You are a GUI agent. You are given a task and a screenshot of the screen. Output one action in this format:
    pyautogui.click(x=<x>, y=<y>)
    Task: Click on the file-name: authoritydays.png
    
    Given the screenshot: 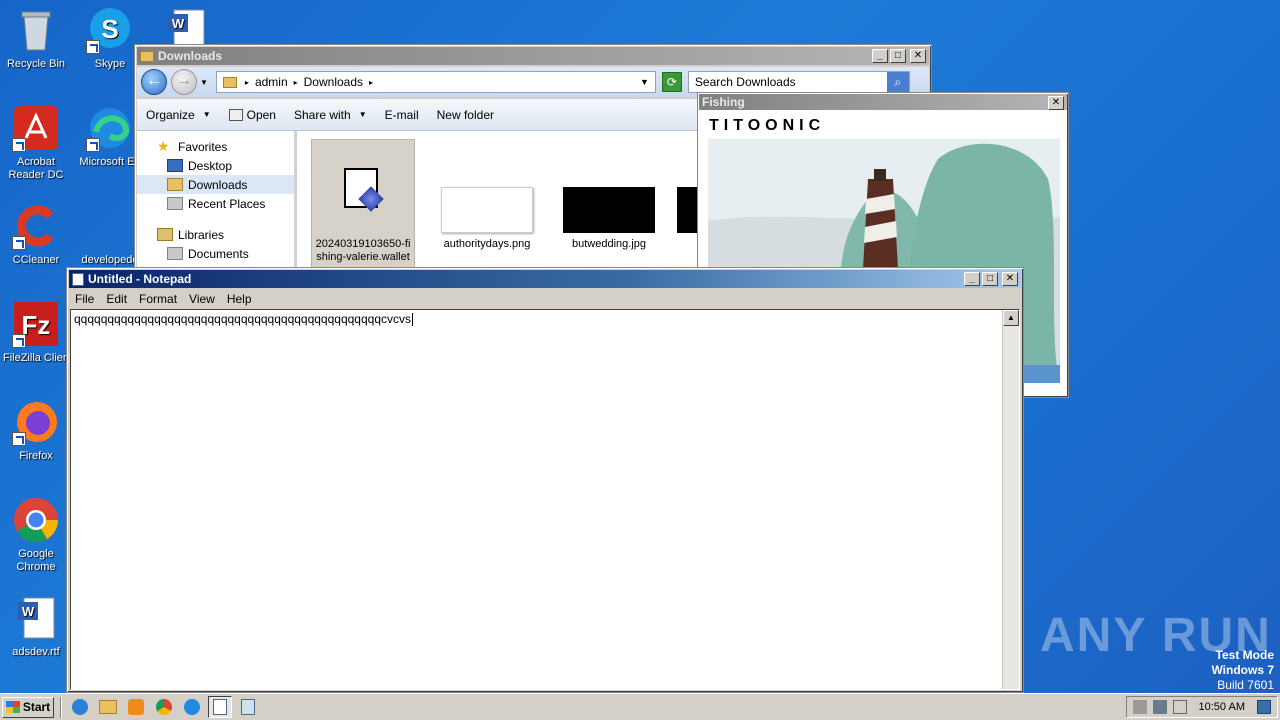 What is the action you would take?
    pyautogui.click(x=487, y=244)
    